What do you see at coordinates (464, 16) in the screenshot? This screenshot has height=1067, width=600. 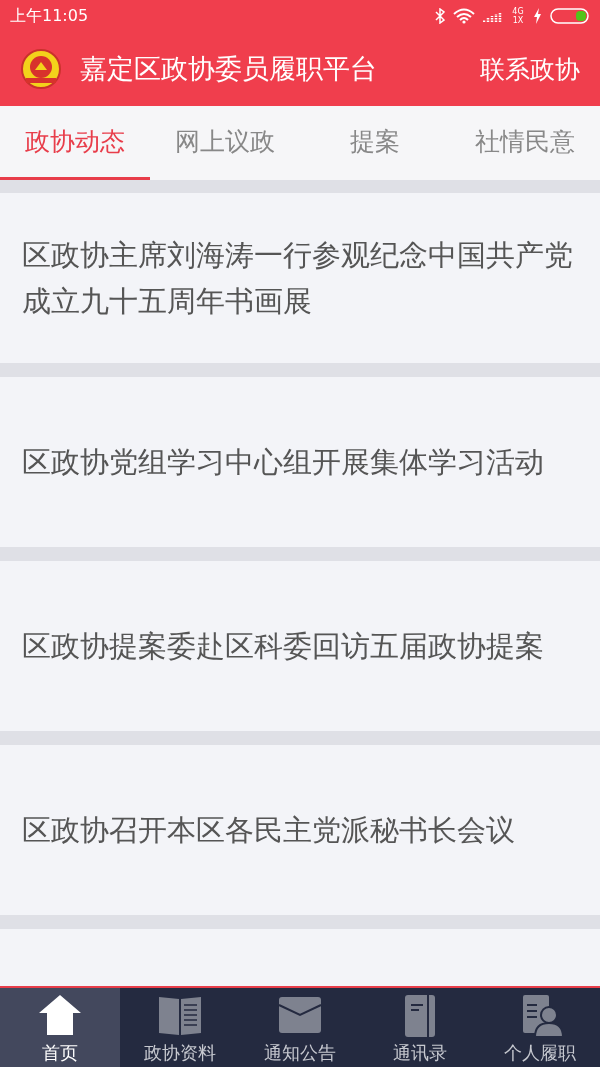 I see `wifi-icon` at bounding box center [464, 16].